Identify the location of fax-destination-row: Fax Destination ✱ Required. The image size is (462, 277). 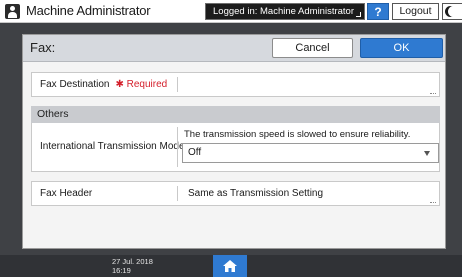
(235, 84).